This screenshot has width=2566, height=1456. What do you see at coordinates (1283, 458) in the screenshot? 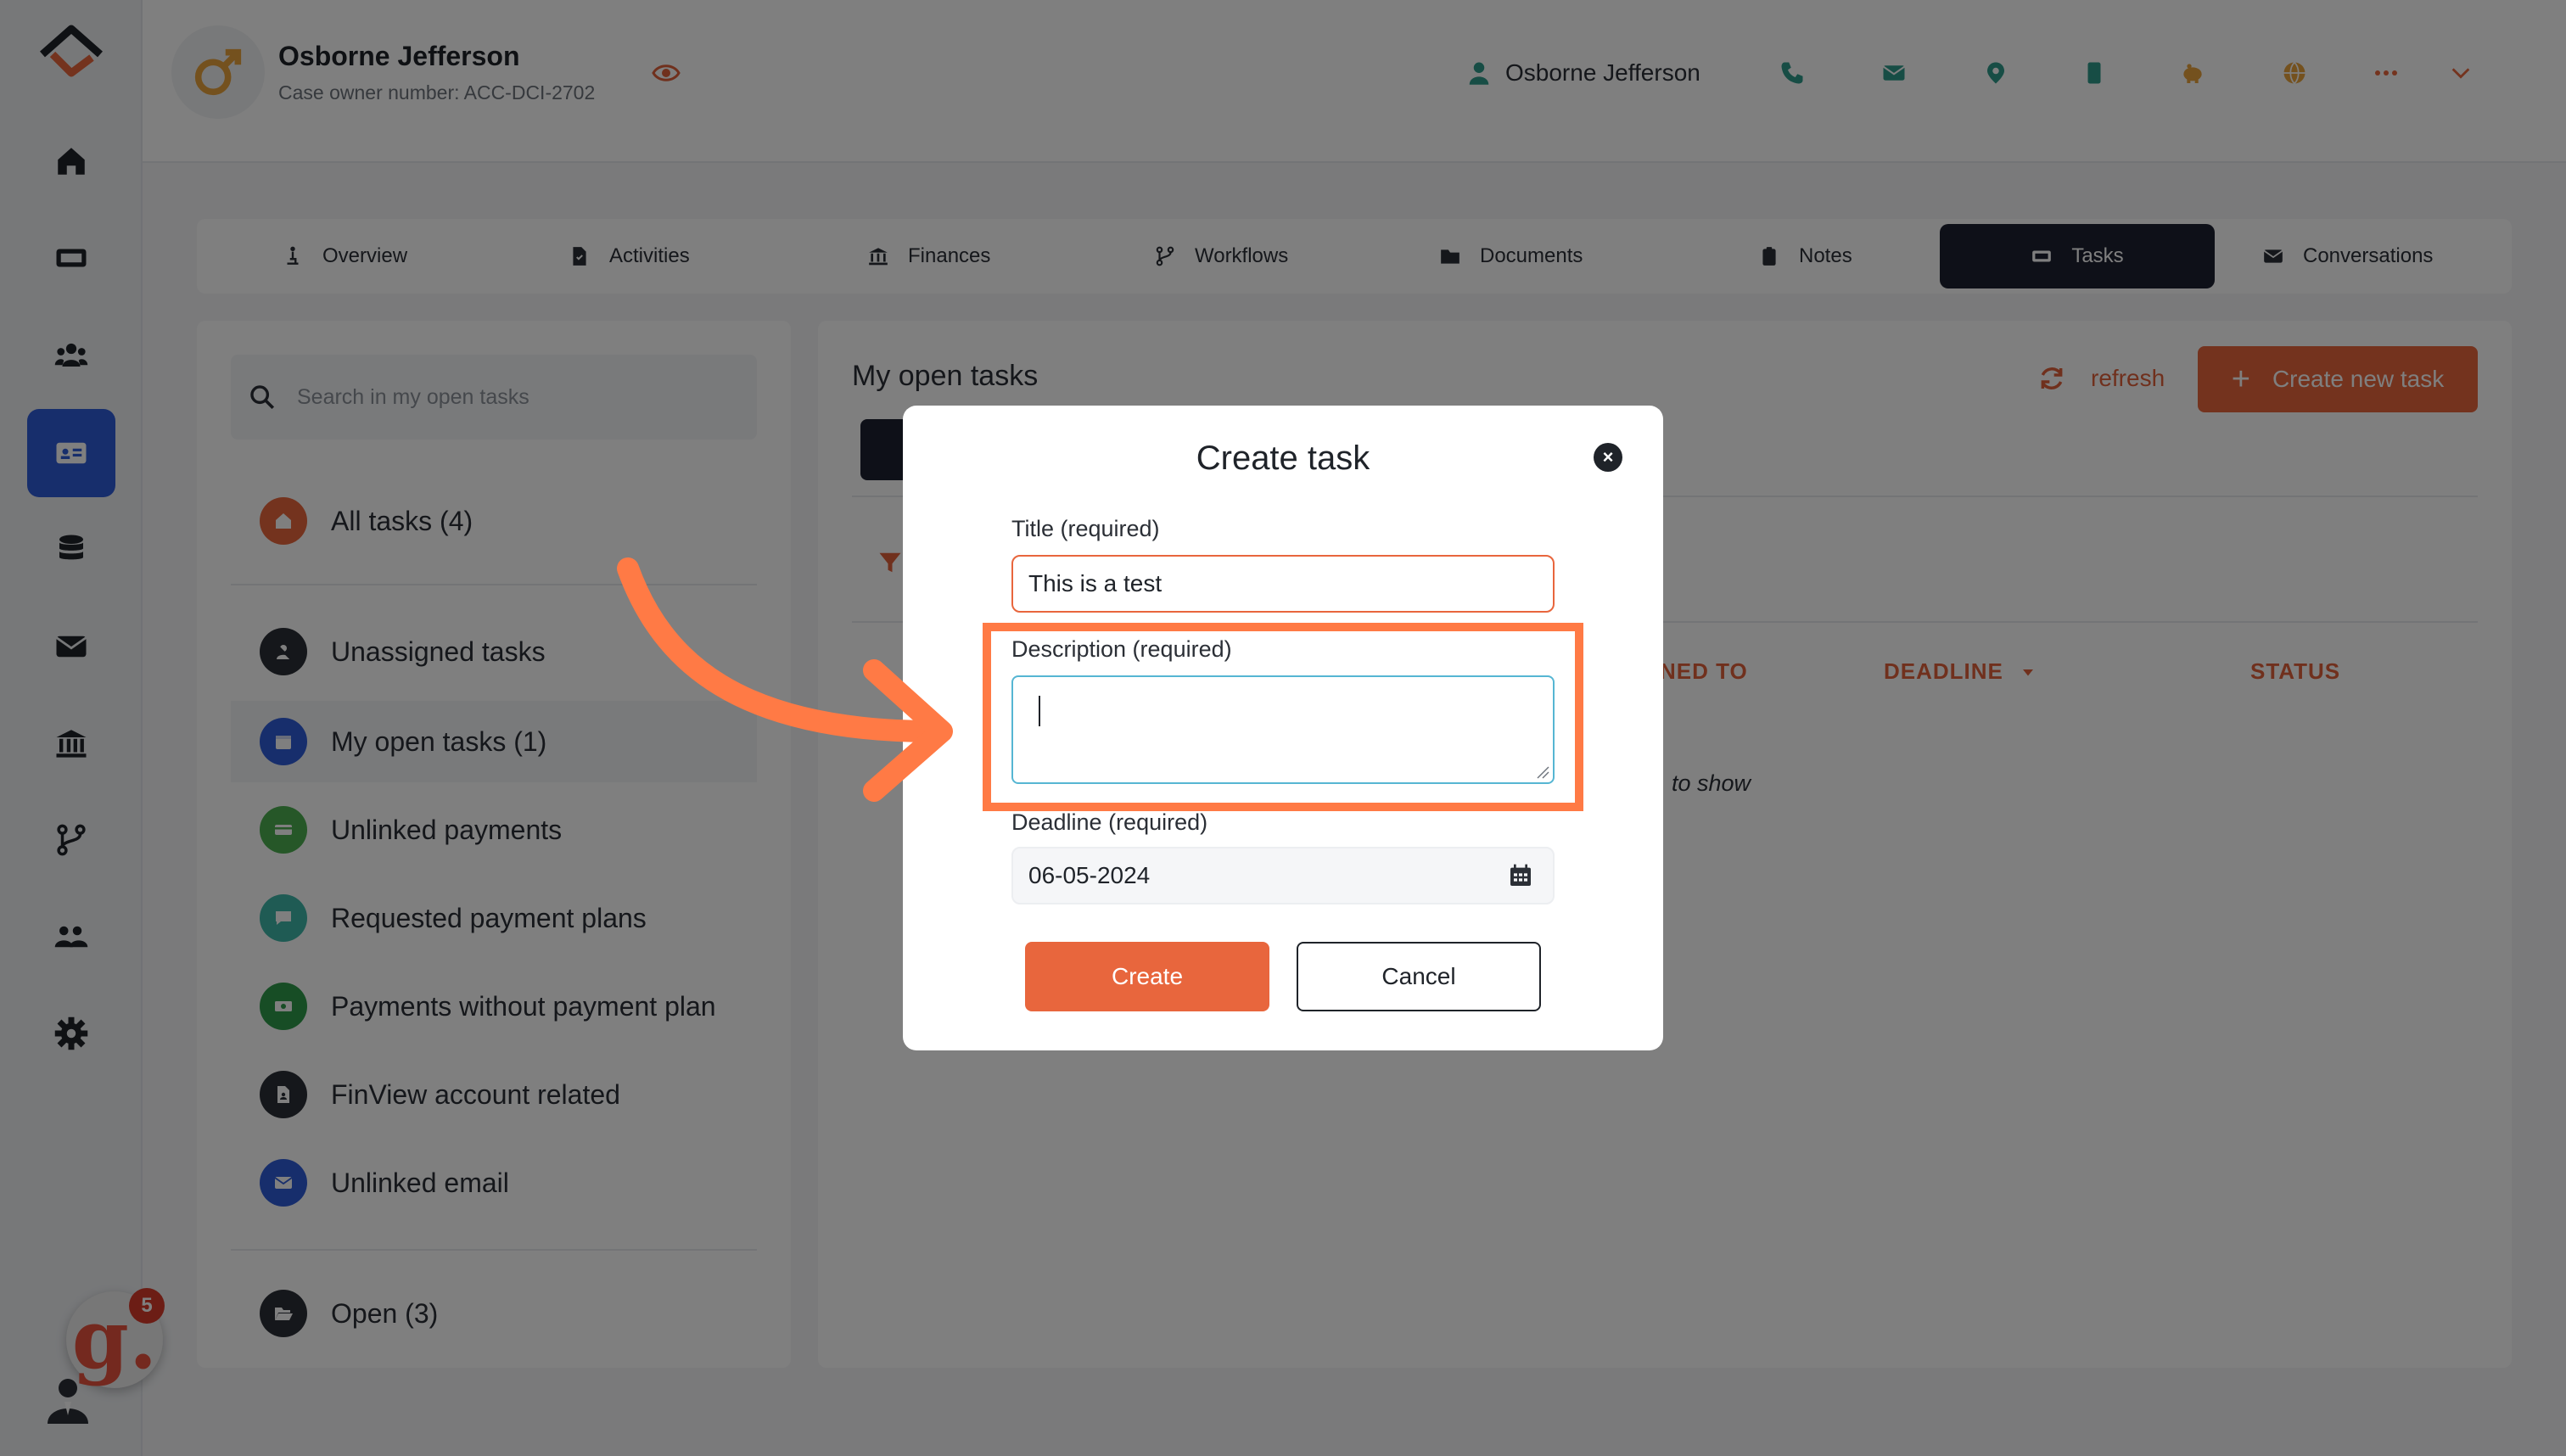
I see `modal-title: Create task` at bounding box center [1283, 458].